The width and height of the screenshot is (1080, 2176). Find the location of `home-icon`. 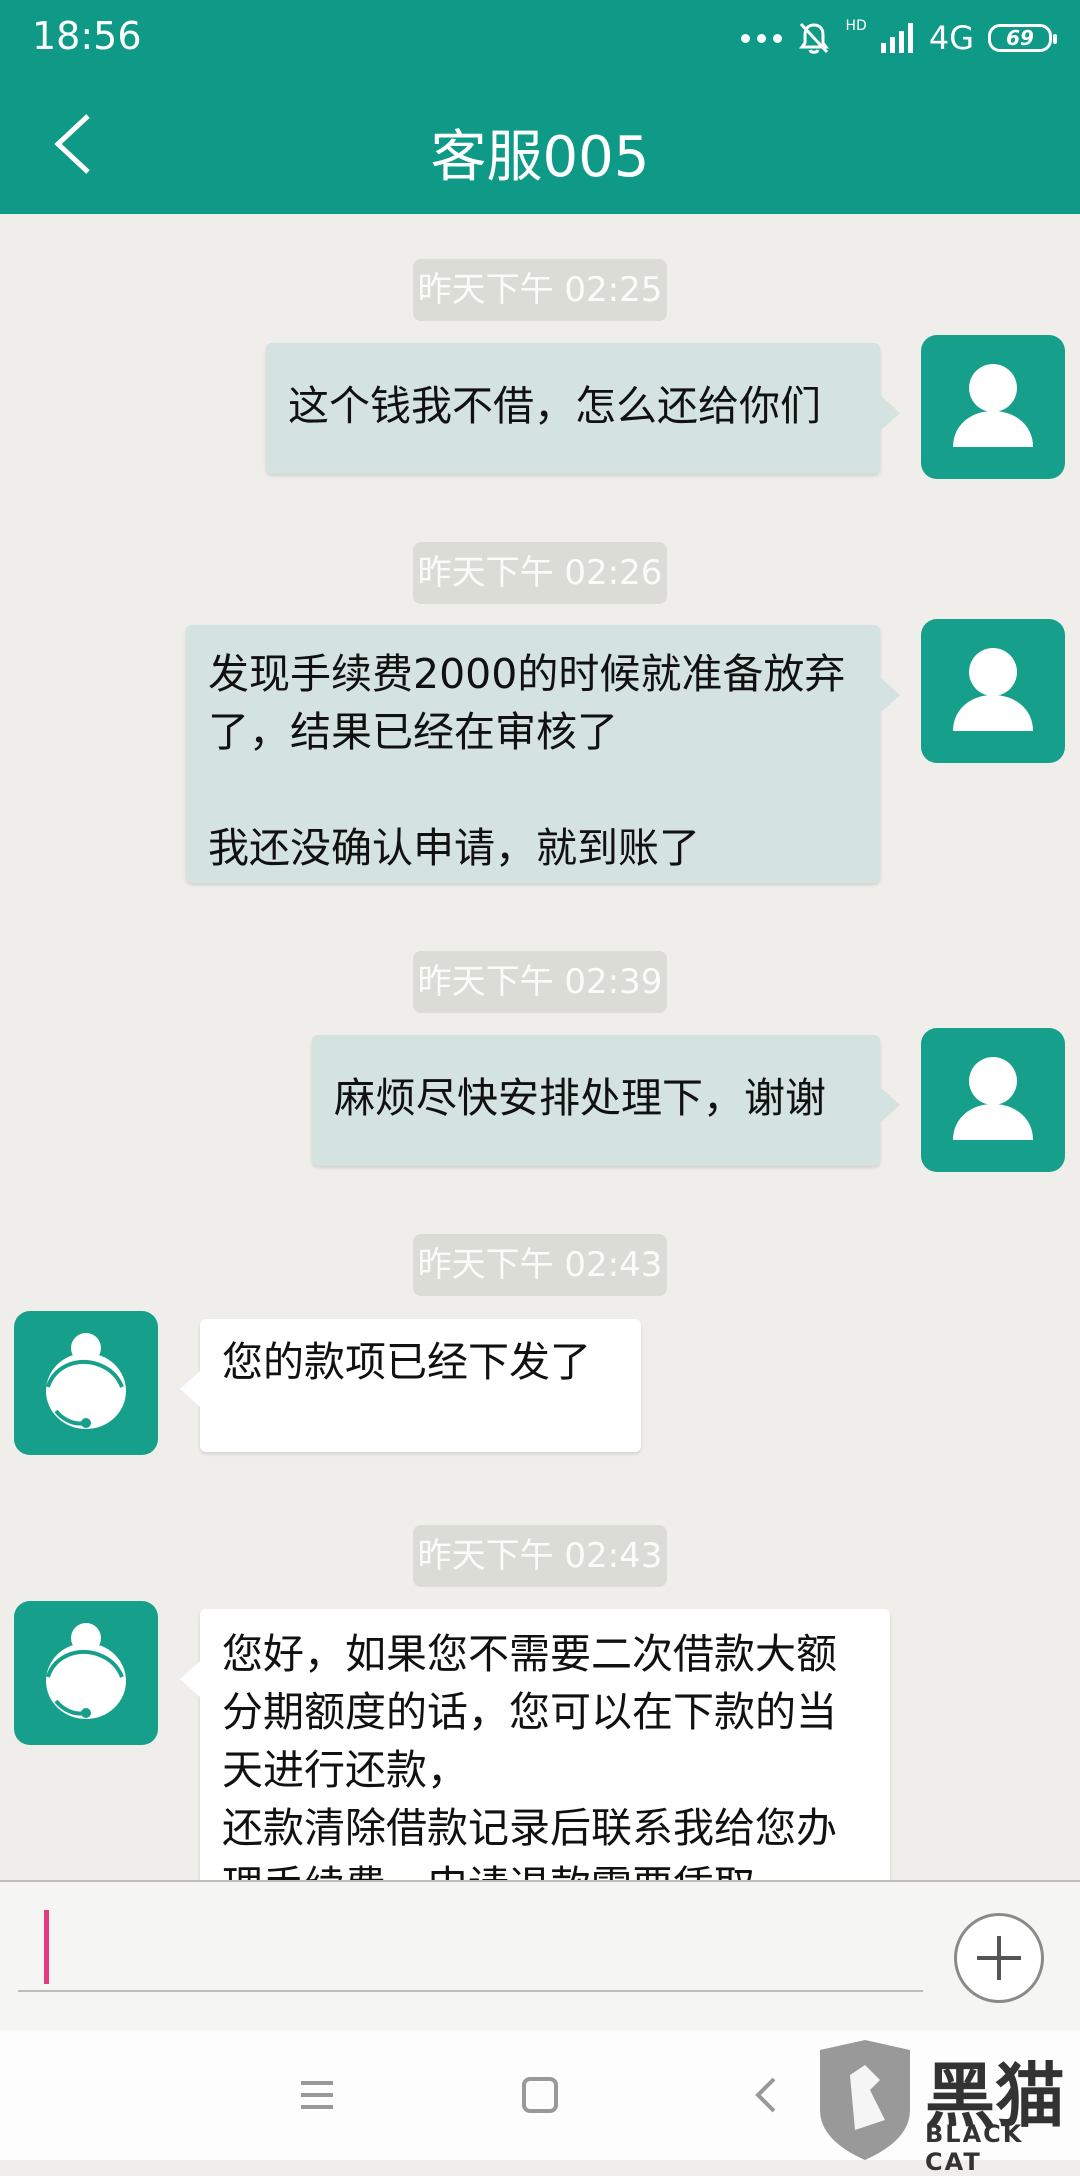

home-icon is located at coordinates (540, 2095).